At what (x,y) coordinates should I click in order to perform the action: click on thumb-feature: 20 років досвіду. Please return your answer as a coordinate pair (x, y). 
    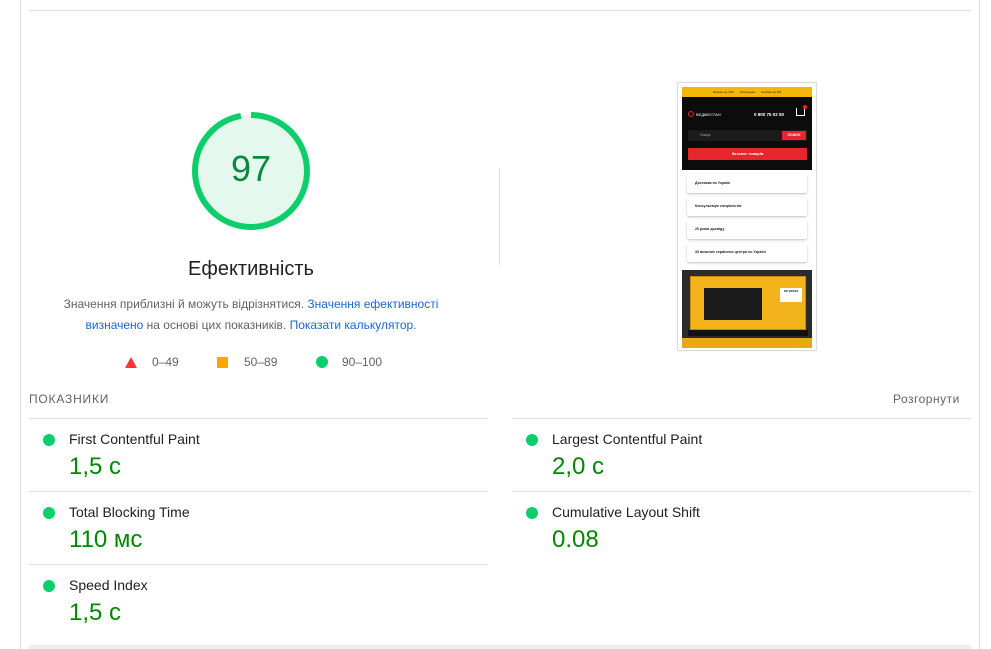
    Looking at the image, I should click on (747, 229).